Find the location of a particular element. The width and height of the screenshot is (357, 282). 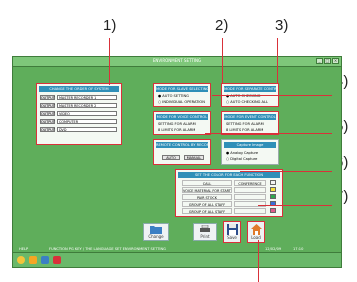

title-bar: ENVIRONMENT SETTING _ □ × is located at coordinates (177, 62).